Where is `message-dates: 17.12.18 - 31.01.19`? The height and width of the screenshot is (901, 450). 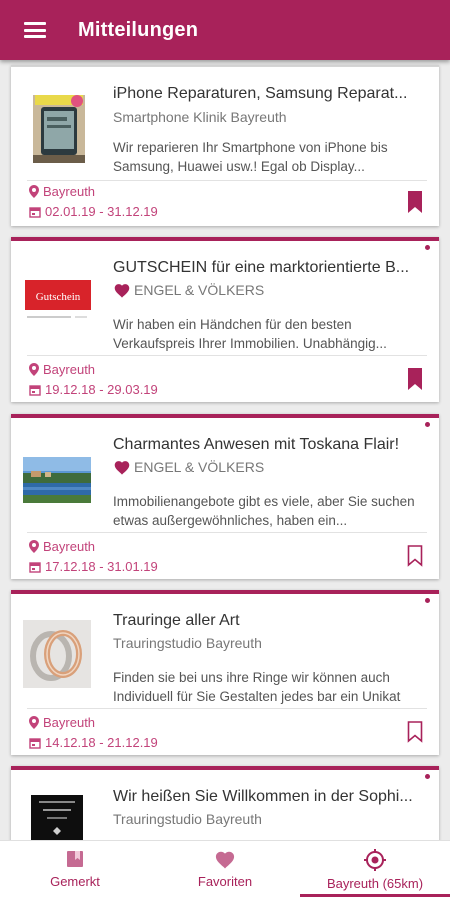
message-dates: 17.12.18 - 31.01.19 is located at coordinates (93, 566).